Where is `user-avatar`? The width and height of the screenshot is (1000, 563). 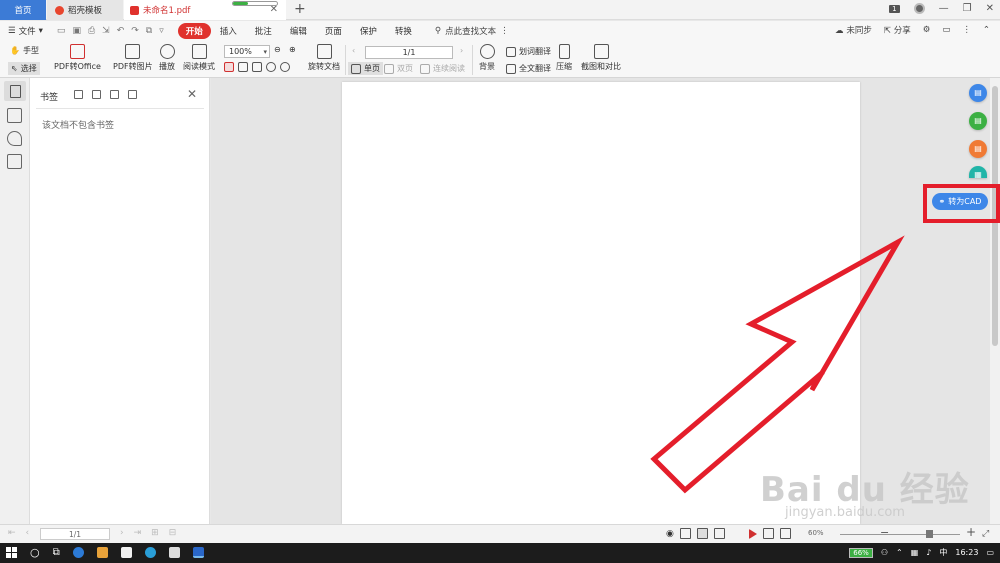
user-avatar is located at coordinates (919, 8).